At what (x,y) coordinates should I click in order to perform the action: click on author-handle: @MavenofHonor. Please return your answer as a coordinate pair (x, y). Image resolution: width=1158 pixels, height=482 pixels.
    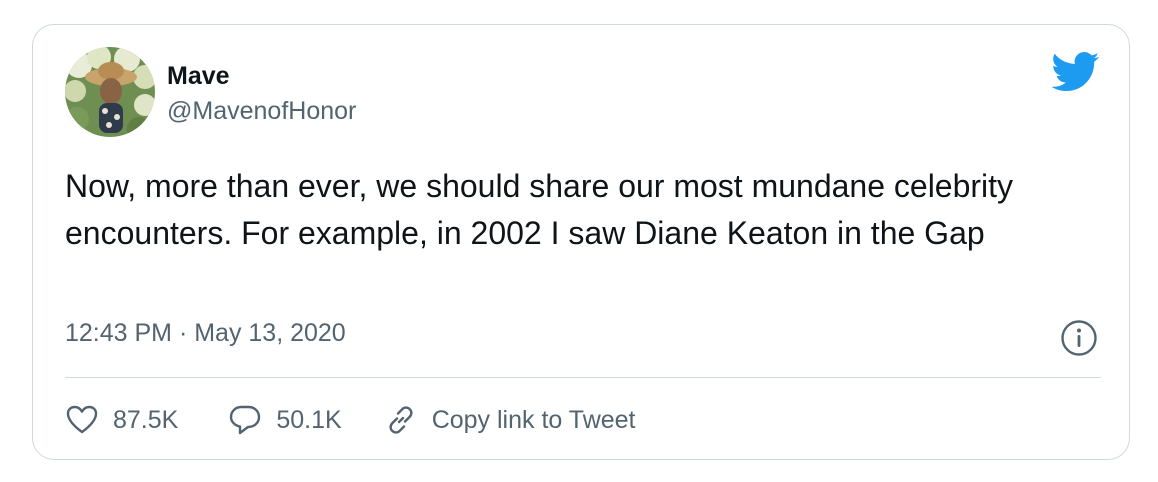
    Looking at the image, I should click on (261, 111).